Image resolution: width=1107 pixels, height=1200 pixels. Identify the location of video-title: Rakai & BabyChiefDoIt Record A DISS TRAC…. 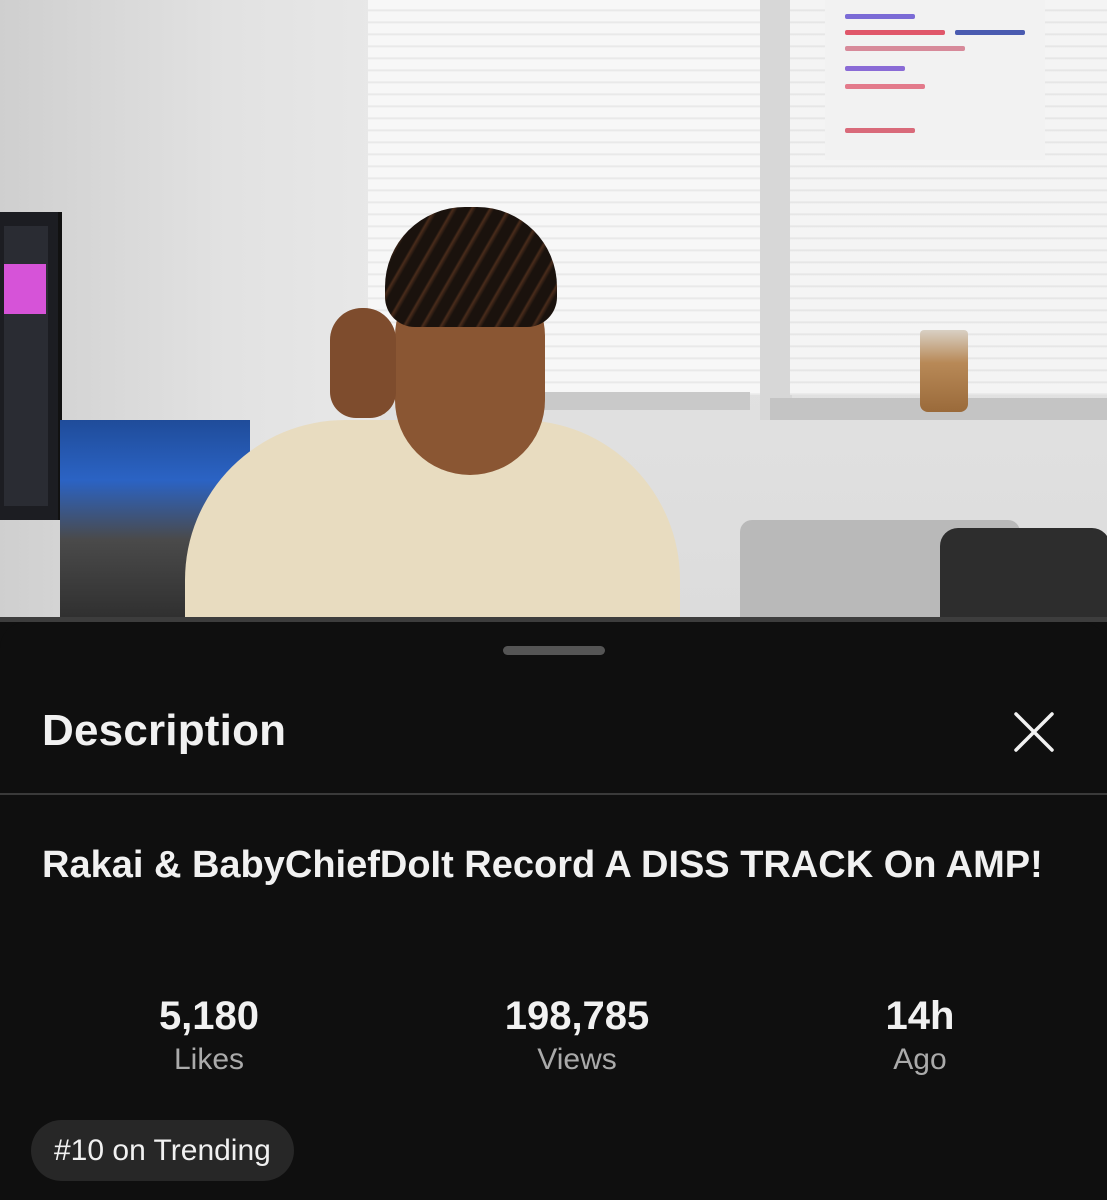
(542, 865).